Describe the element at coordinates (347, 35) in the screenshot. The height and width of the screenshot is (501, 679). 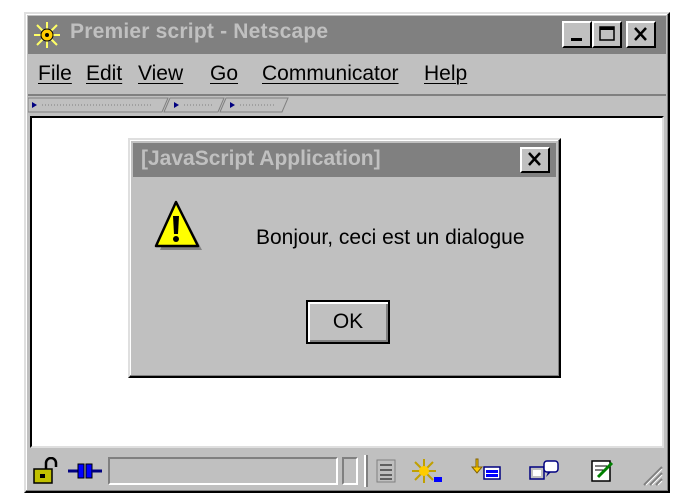
I see `title-bar: Premier script - Netscape` at that location.